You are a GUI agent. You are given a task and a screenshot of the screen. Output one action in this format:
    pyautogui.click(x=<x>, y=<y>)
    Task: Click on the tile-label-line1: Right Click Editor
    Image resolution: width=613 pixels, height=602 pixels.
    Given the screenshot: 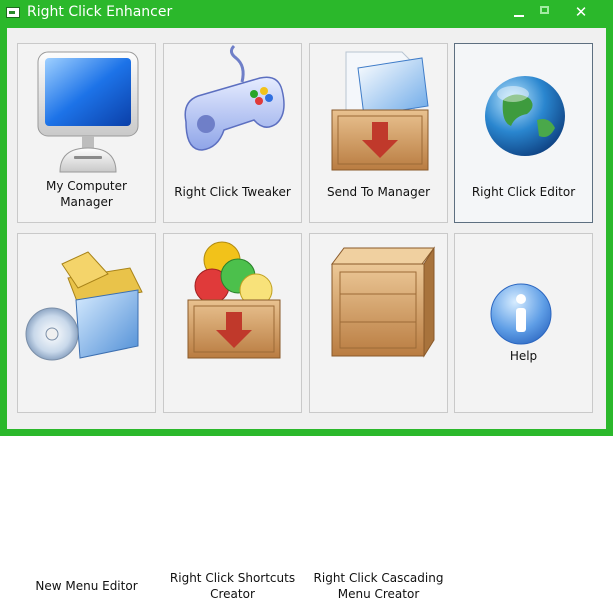 What is the action you would take?
    pyautogui.click(x=523, y=192)
    